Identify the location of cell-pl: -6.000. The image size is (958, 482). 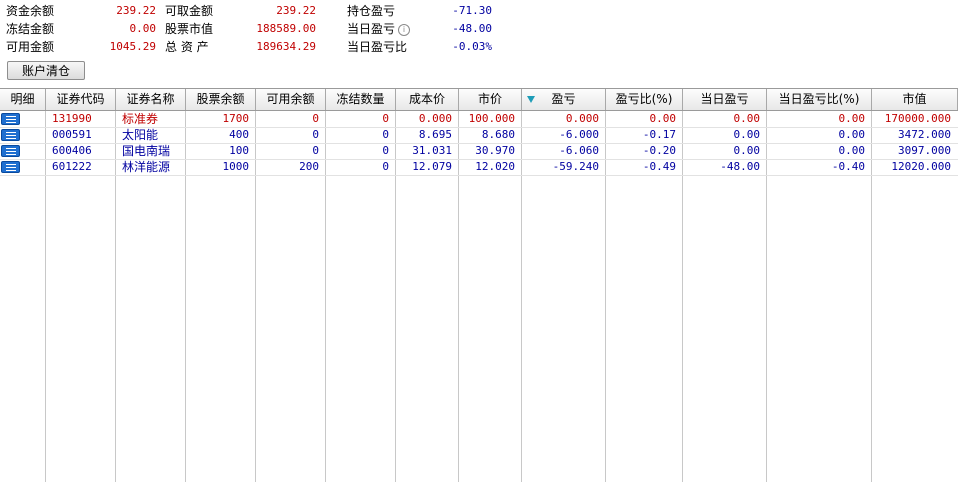
(579, 134).